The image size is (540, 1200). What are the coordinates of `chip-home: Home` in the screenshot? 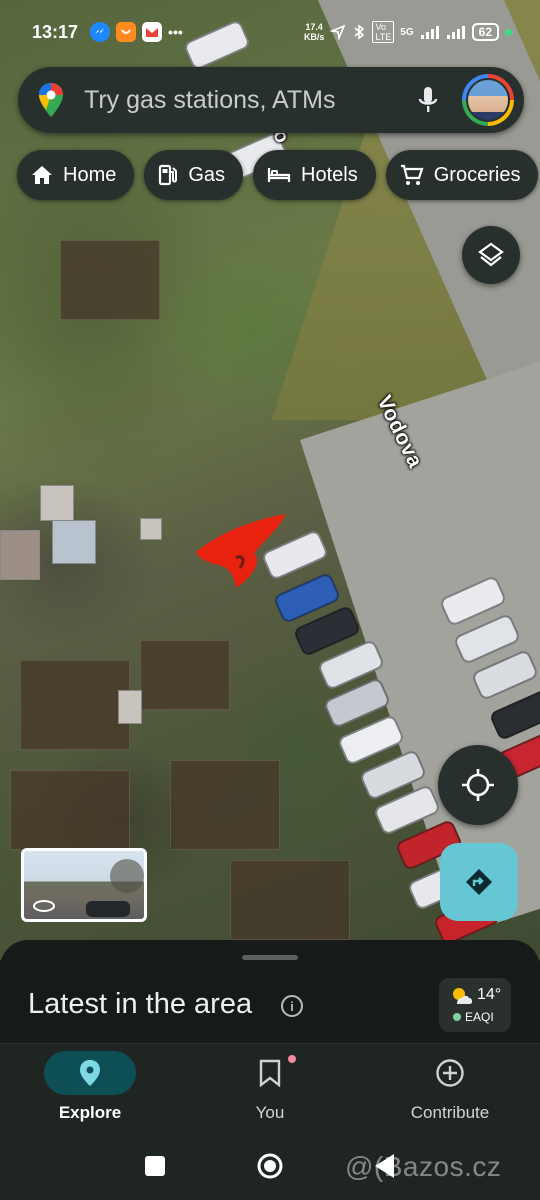 It's located at (76, 175).